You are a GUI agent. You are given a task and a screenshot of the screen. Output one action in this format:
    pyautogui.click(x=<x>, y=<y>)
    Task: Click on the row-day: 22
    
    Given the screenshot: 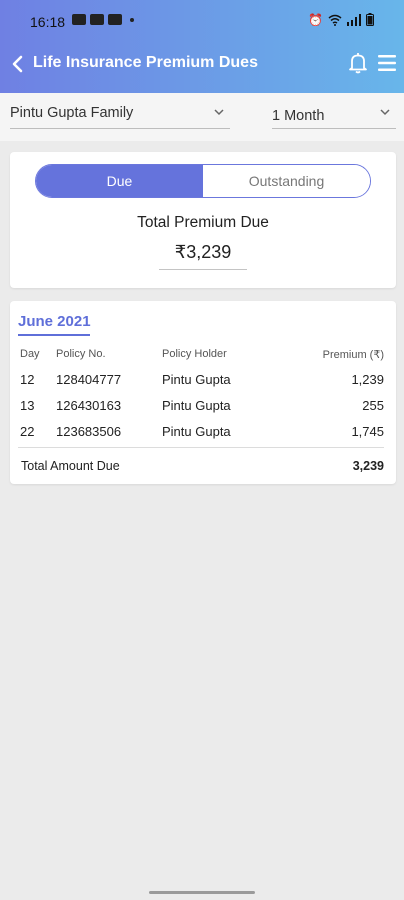 What is the action you would take?
    pyautogui.click(x=27, y=431)
    